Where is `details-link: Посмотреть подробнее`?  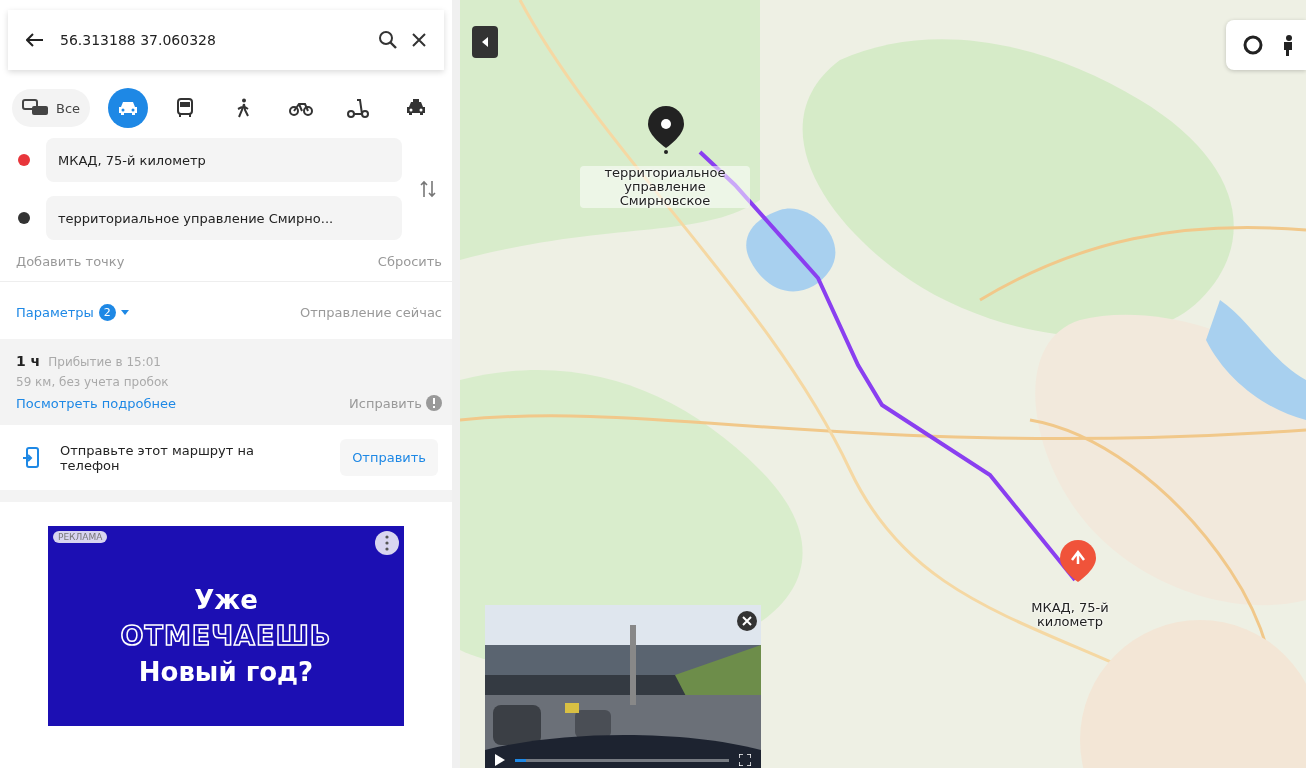 details-link: Посмотреть подробнее is located at coordinates (96, 403).